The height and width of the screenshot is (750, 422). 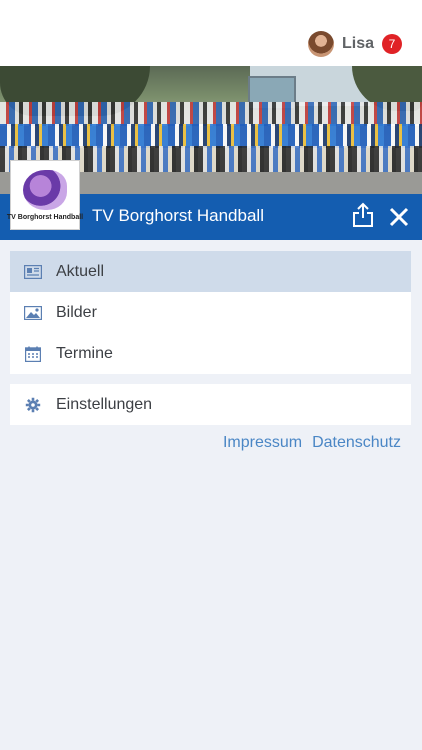 What do you see at coordinates (76, 312) in the screenshot?
I see `menu-item-label: Bilder` at bounding box center [76, 312].